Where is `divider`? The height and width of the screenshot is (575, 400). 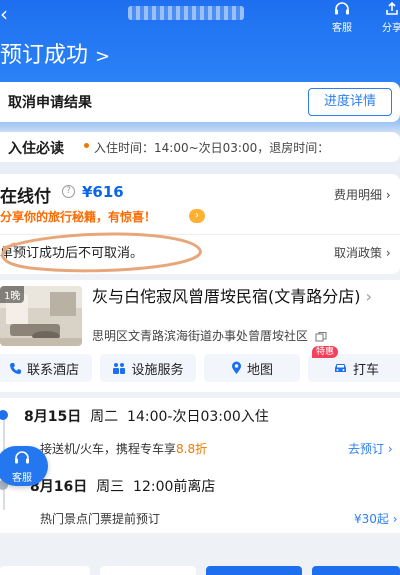
divider is located at coordinates (200, 234).